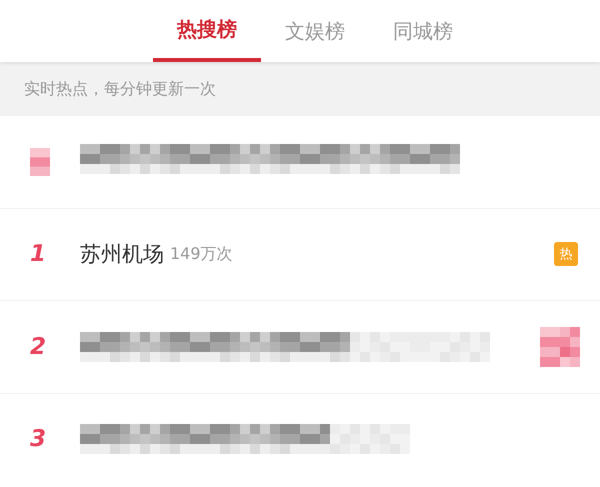  What do you see at coordinates (39, 439) in the screenshot?
I see `rank-number: 3` at bounding box center [39, 439].